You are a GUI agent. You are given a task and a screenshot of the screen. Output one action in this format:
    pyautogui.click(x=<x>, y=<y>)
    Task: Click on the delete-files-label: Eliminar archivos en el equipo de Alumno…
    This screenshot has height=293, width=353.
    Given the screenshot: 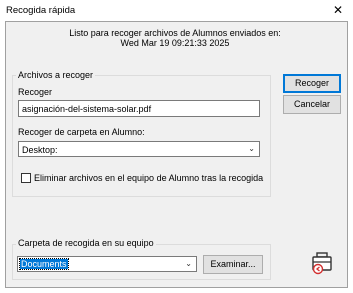 What is the action you would take?
    pyautogui.click(x=148, y=178)
    